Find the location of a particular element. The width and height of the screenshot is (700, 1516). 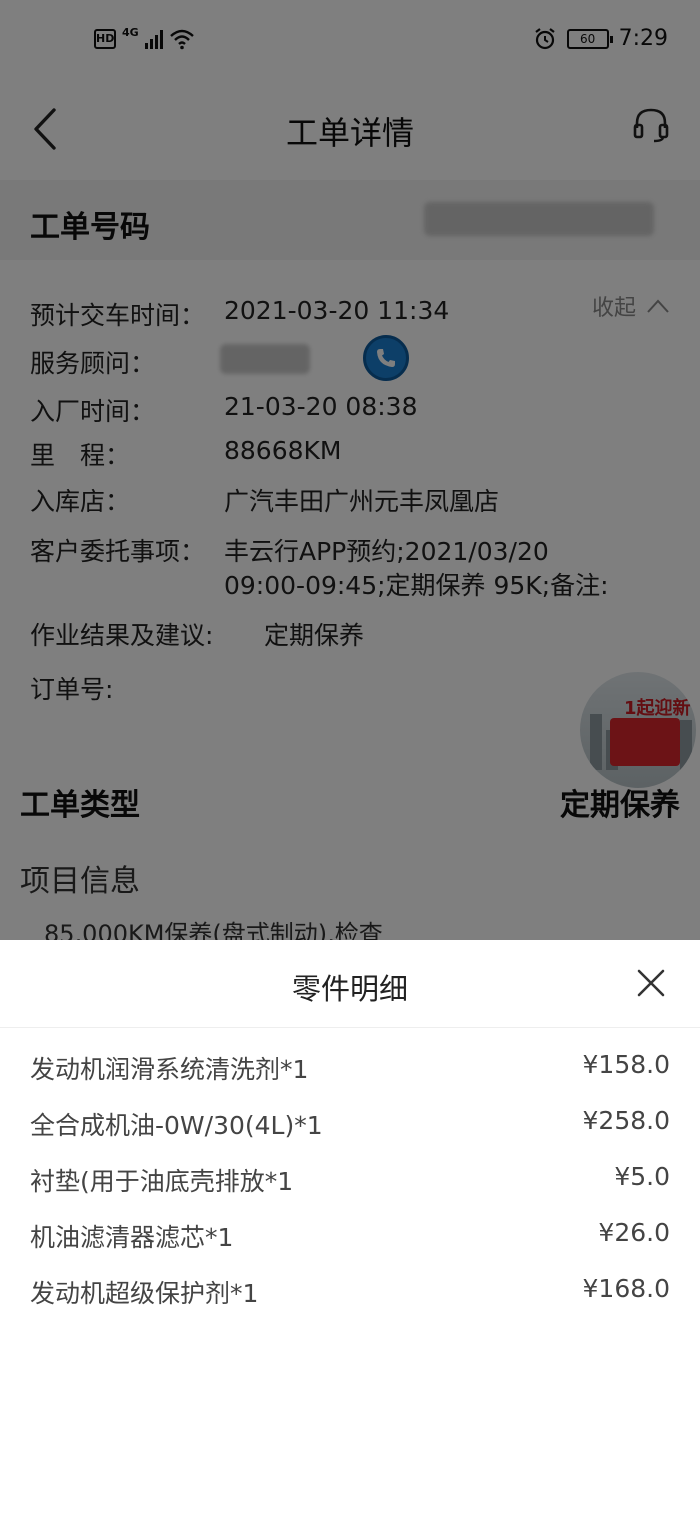

part-row: 发动机润滑系统清洗剂*1 ¥158.0 is located at coordinates (350, 1068).